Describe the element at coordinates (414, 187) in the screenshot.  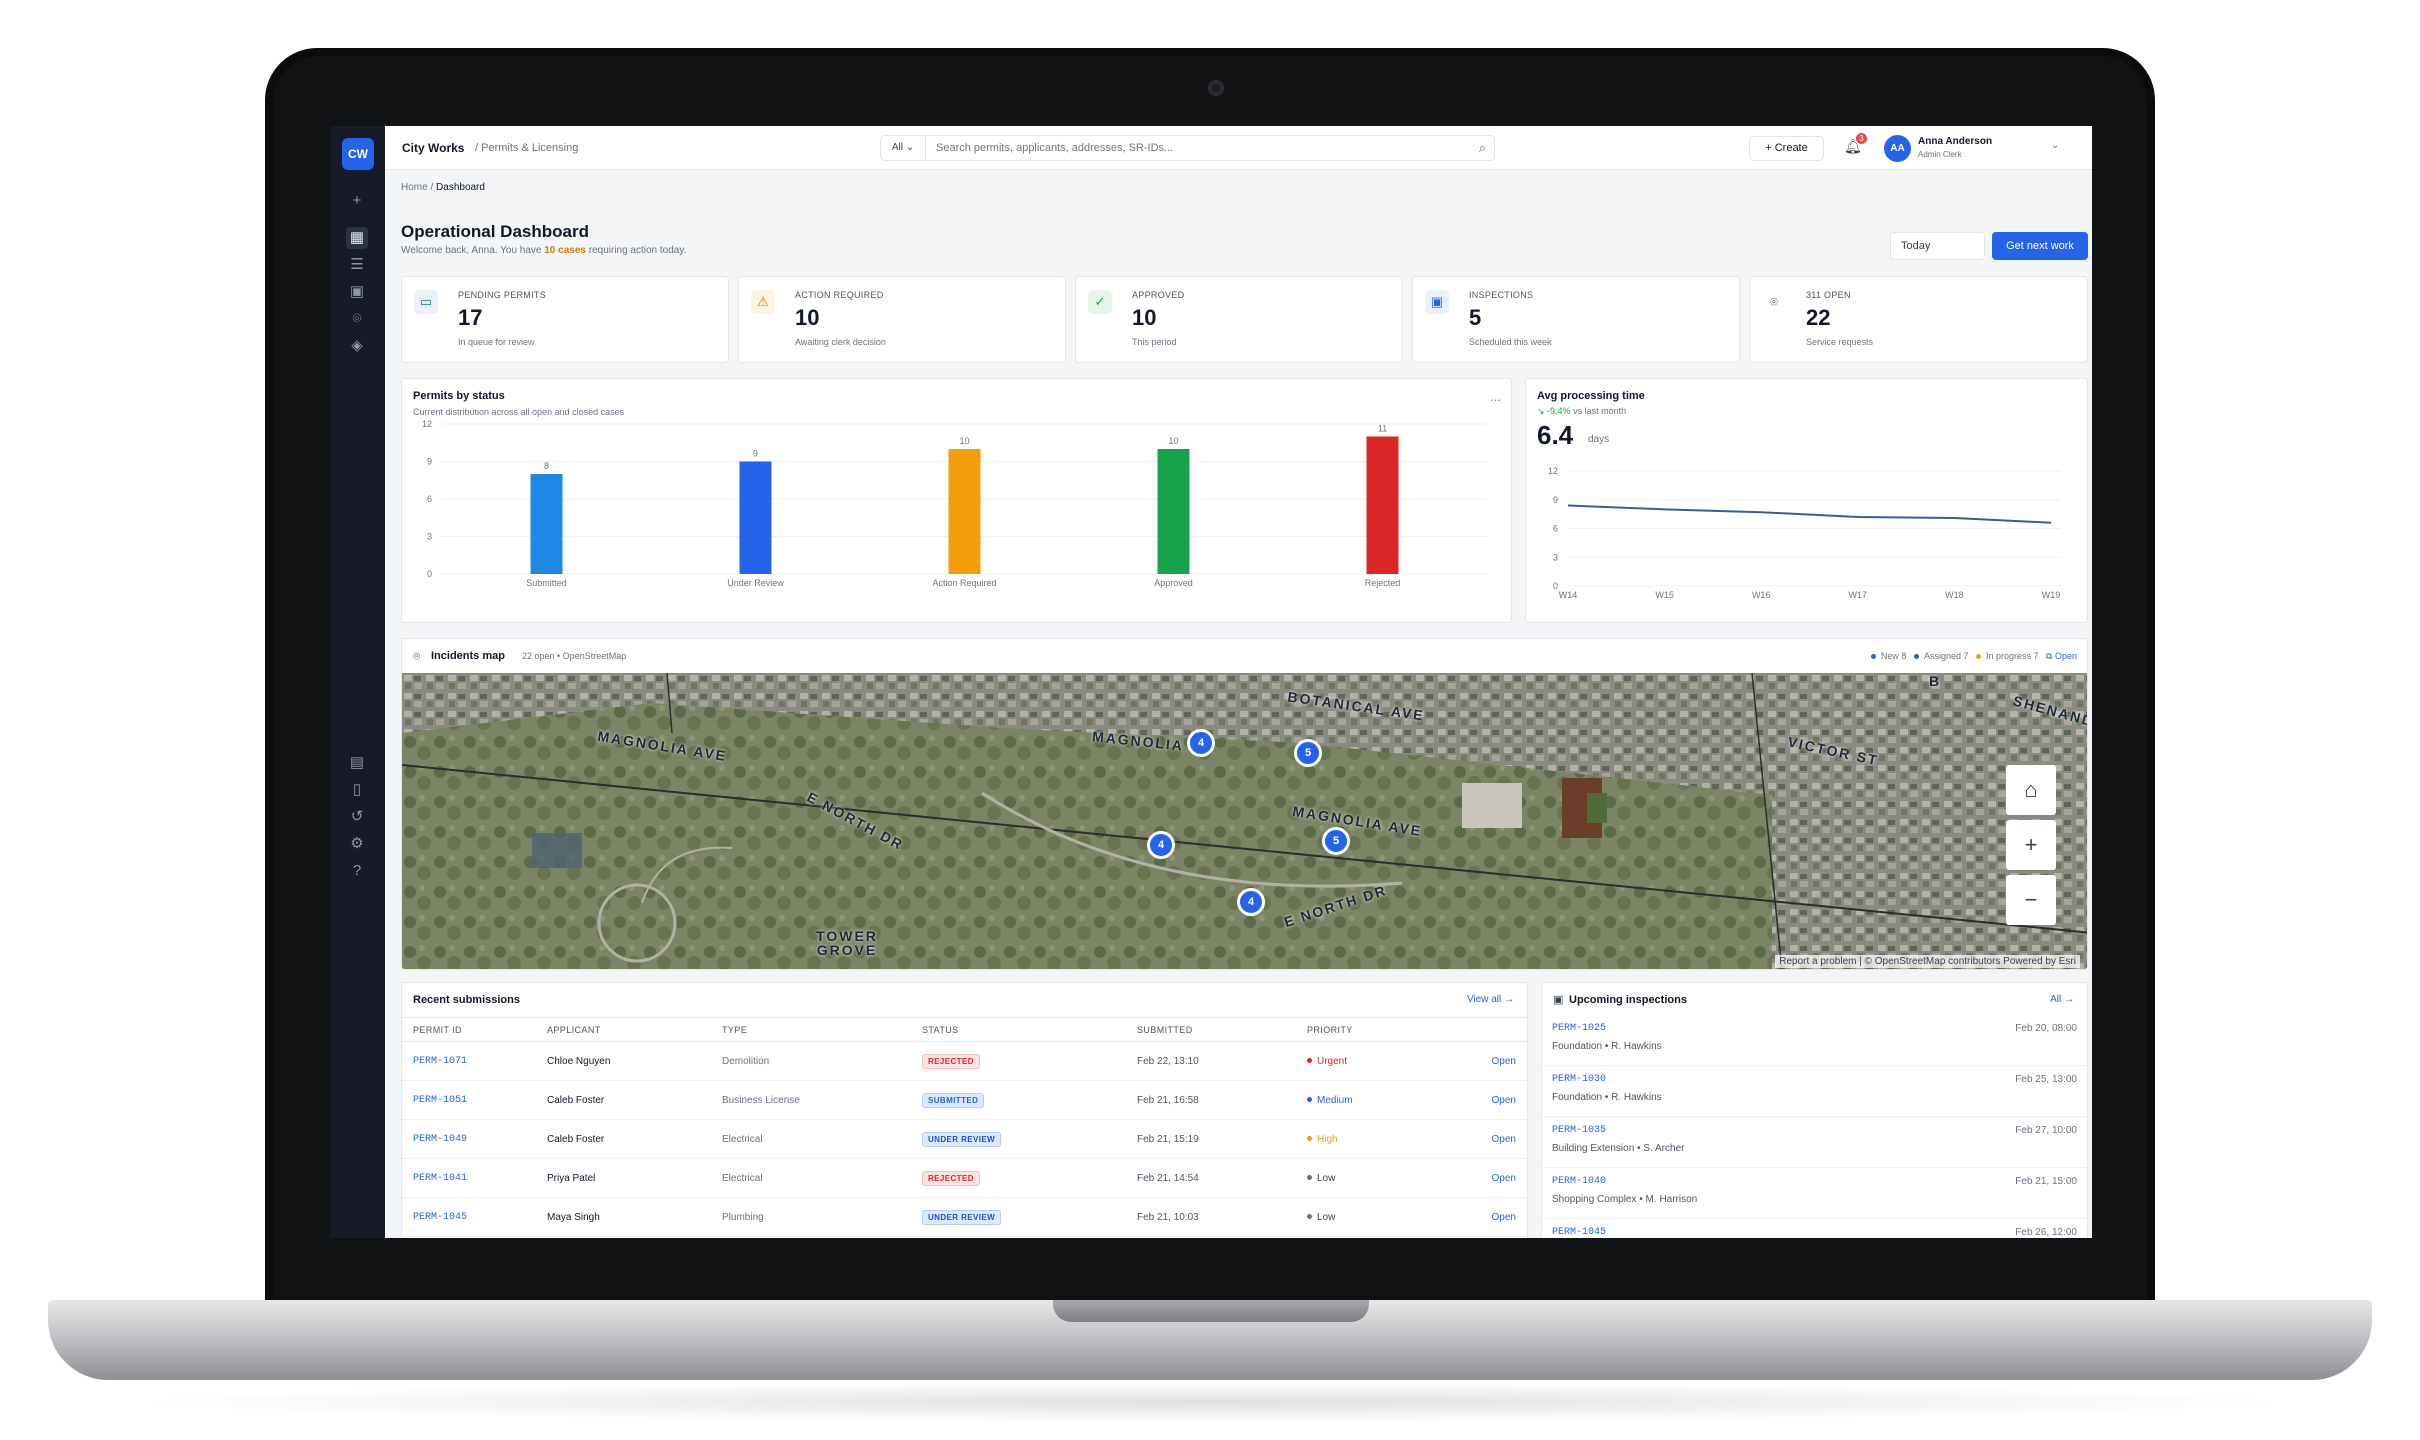
I see `breadcrumb-home: Home` at that location.